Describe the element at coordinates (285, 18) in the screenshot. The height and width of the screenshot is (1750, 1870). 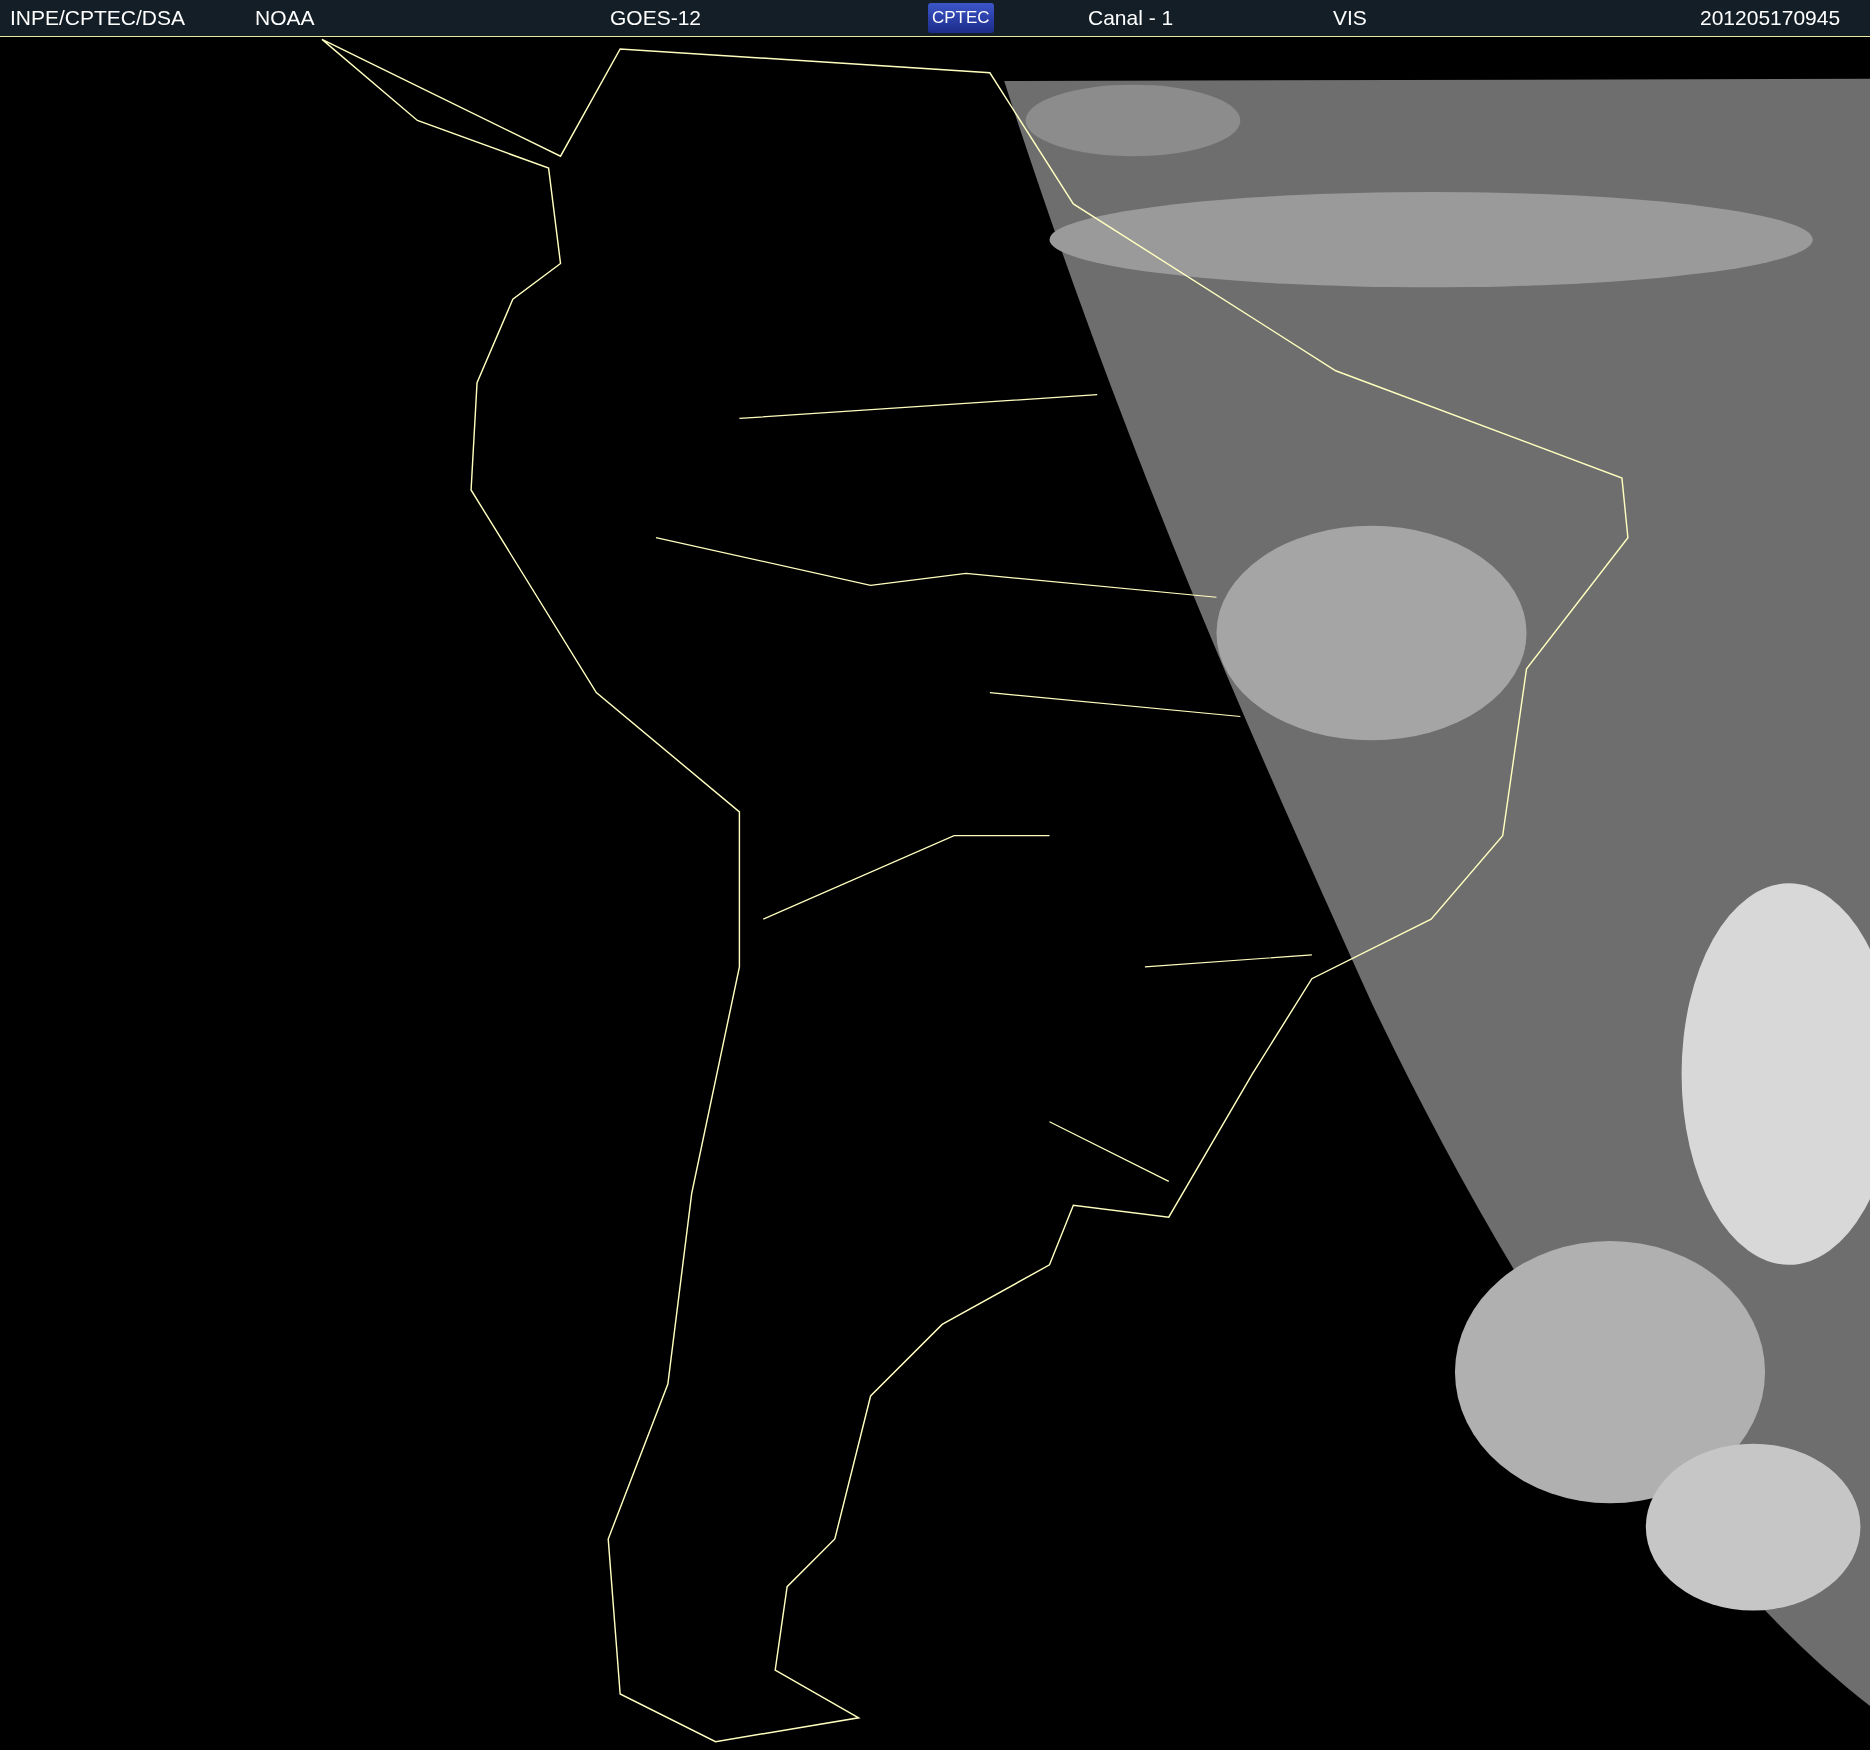
I see `header-label: NOAA` at that location.